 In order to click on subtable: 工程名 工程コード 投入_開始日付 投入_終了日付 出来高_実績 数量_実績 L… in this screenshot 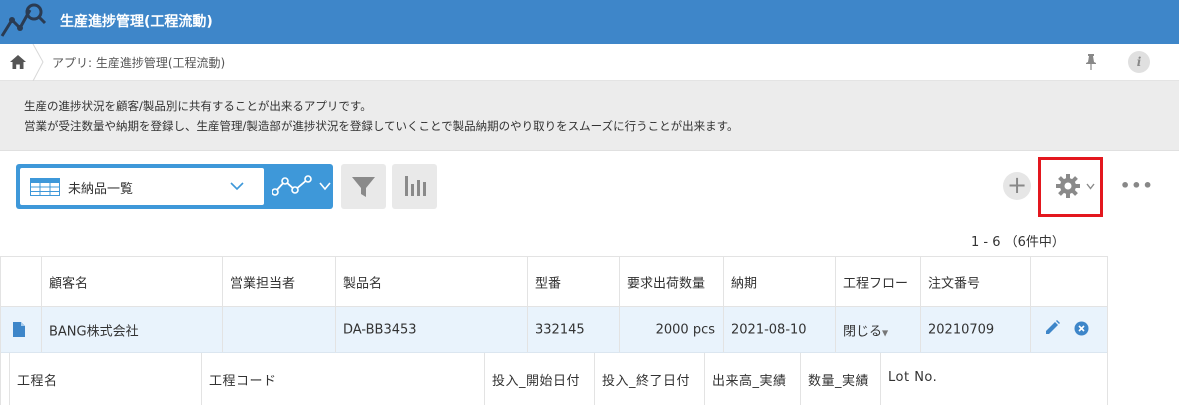, I will do `click(558, 379)`.